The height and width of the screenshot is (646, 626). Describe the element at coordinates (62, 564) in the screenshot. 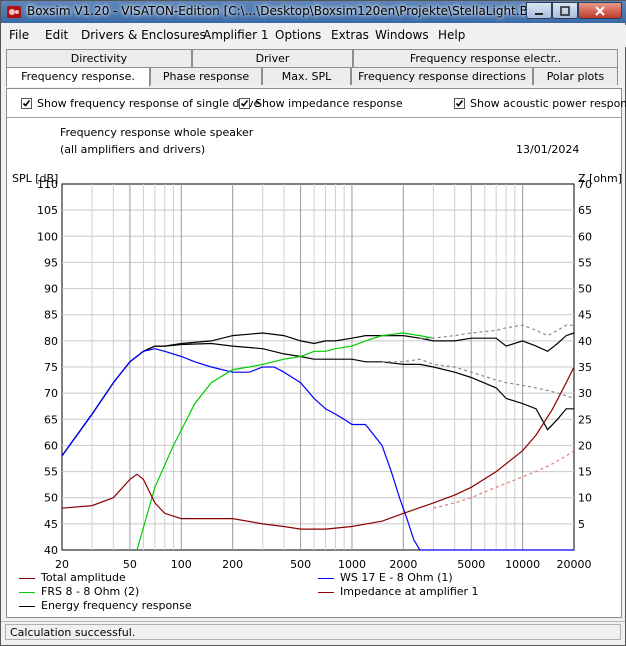

I see `x-tick-label: 20` at that location.